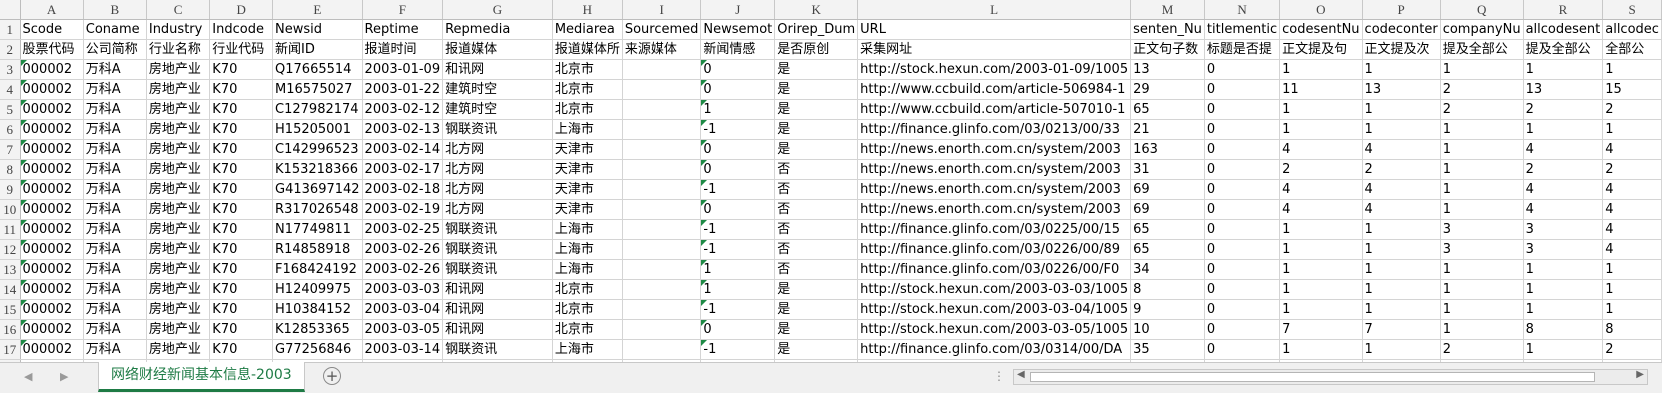 Image resolution: width=1662 pixels, height=393 pixels. I want to click on grid-cell: Repmedia, so click(497, 29).